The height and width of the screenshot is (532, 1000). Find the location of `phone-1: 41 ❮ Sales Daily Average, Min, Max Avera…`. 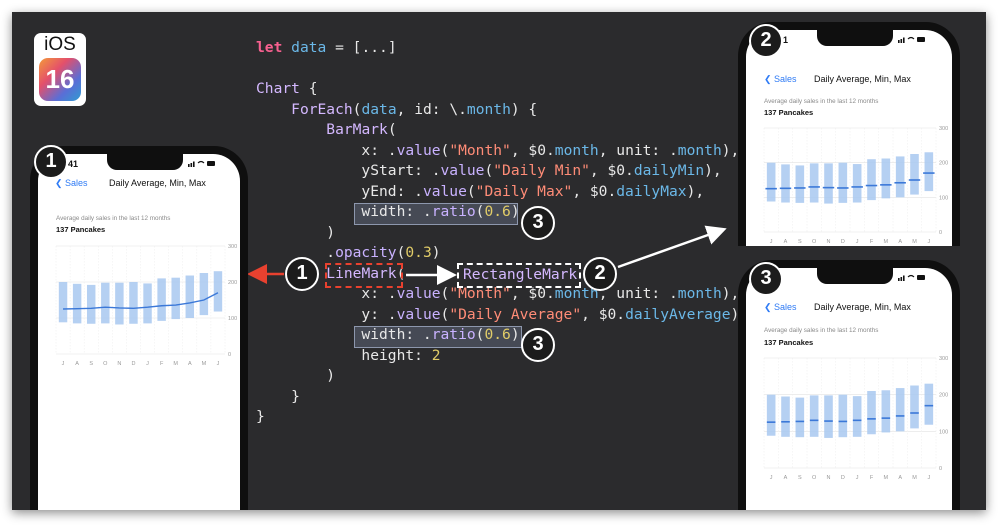

phone-1: 41 ❮ Sales Daily Average, Min, Max Avera… is located at coordinates (139, 328).